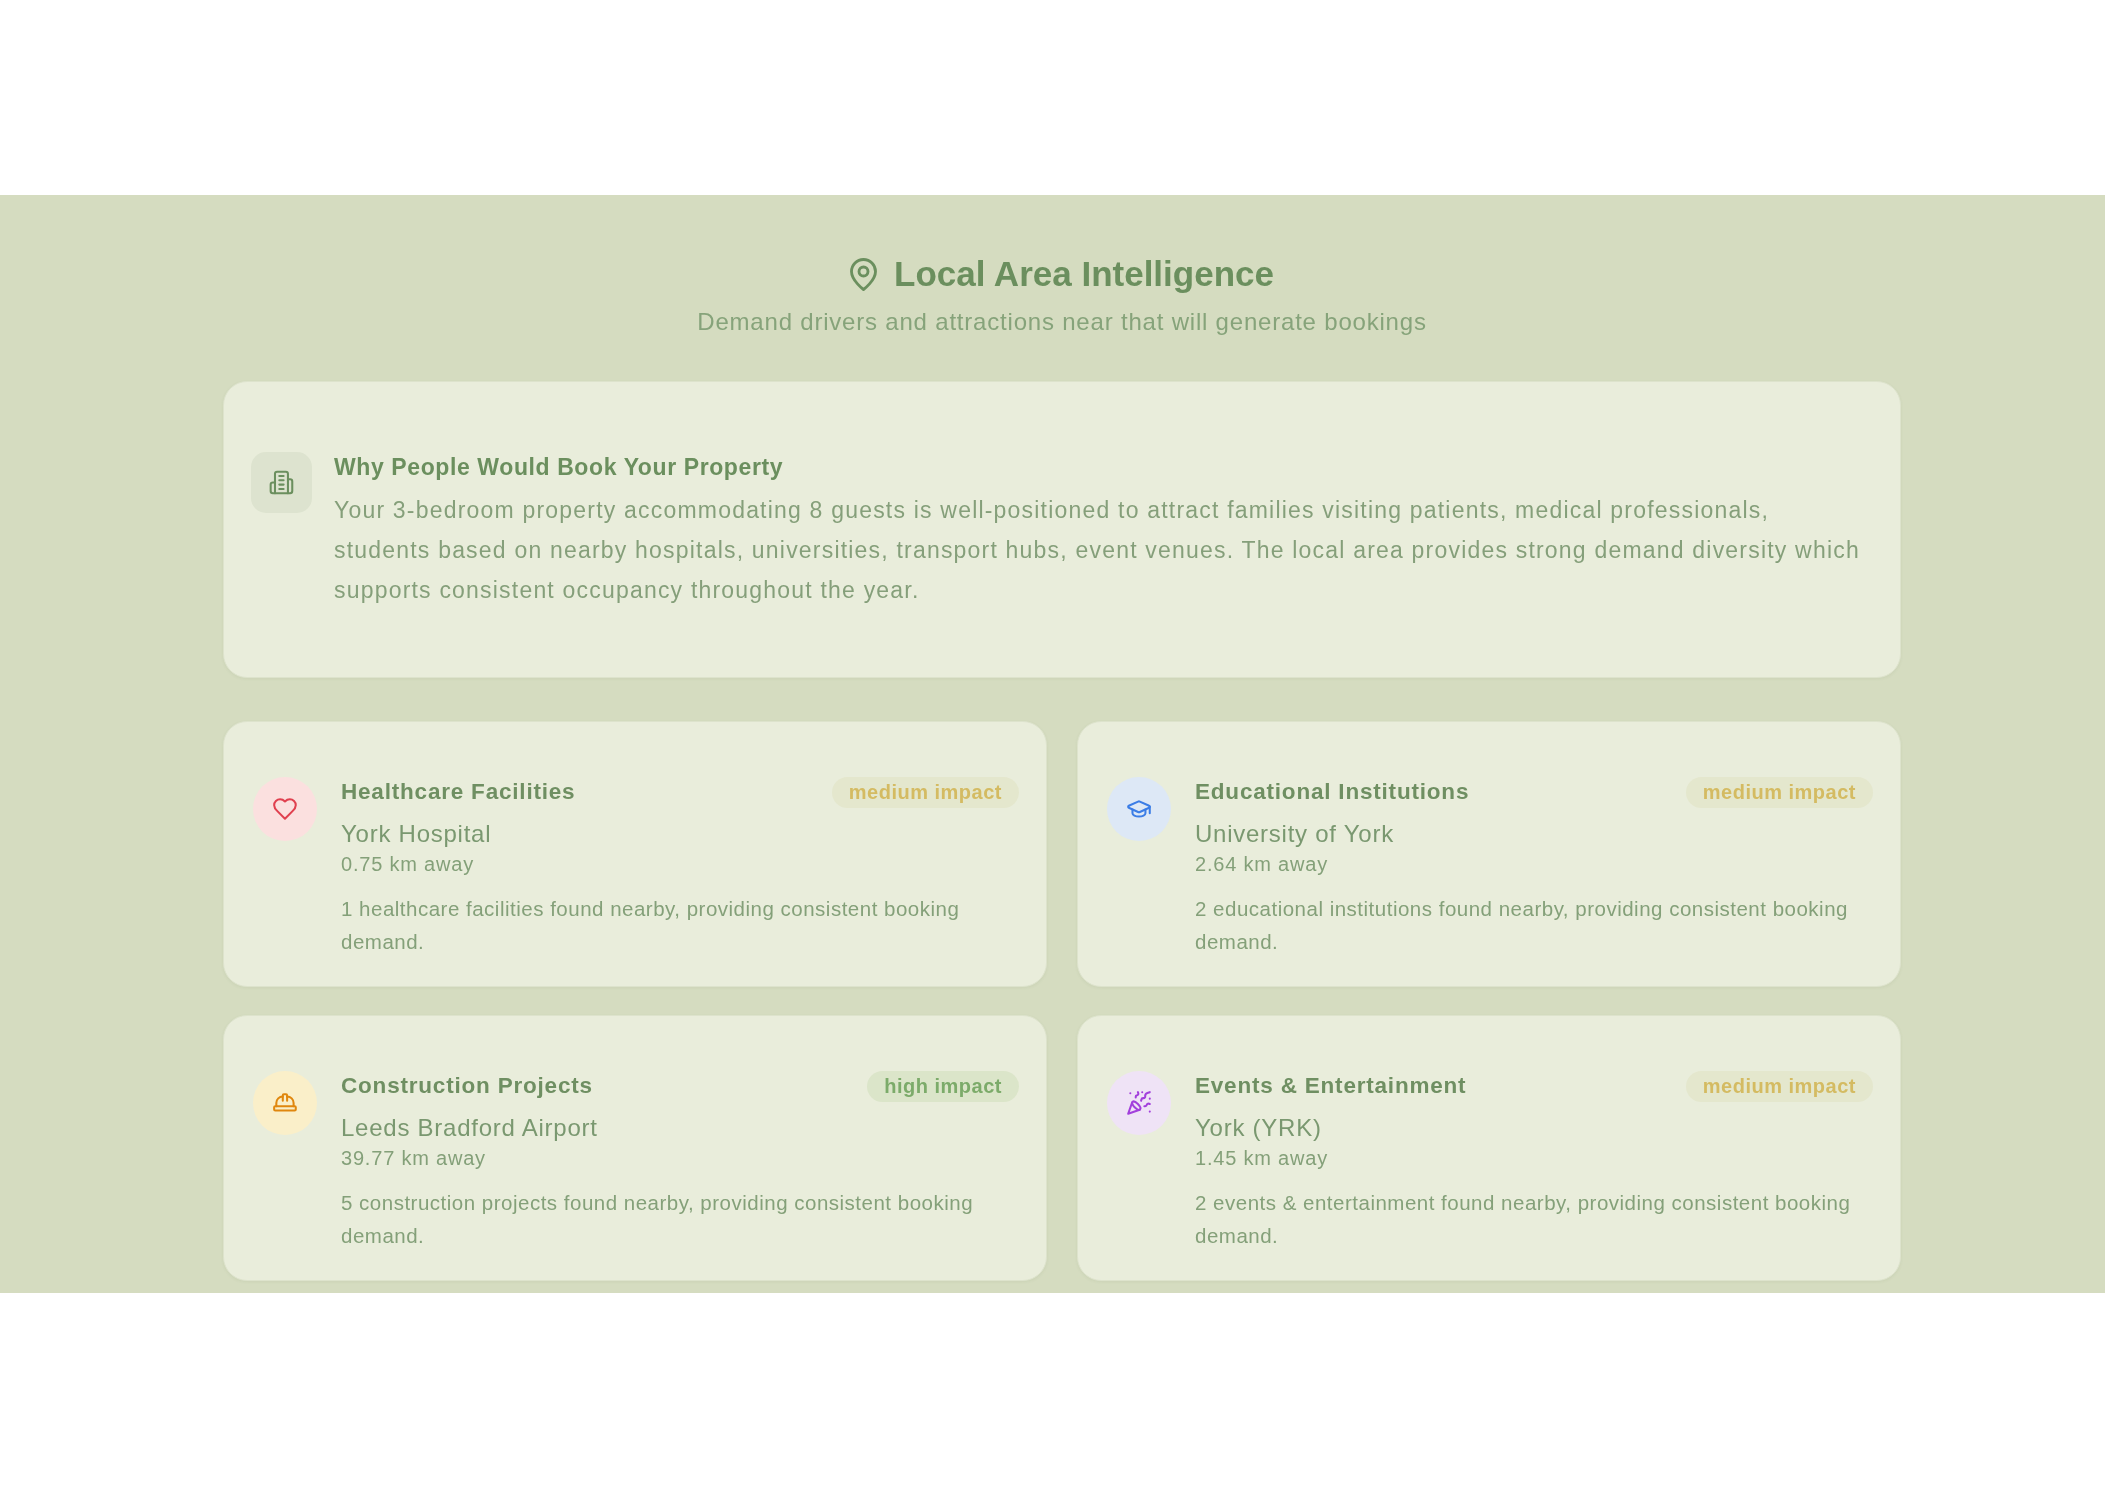 Image resolution: width=2105 pixels, height=1489 pixels. What do you see at coordinates (414, 1158) in the screenshot?
I see `distance-text: 39.77 km away` at bounding box center [414, 1158].